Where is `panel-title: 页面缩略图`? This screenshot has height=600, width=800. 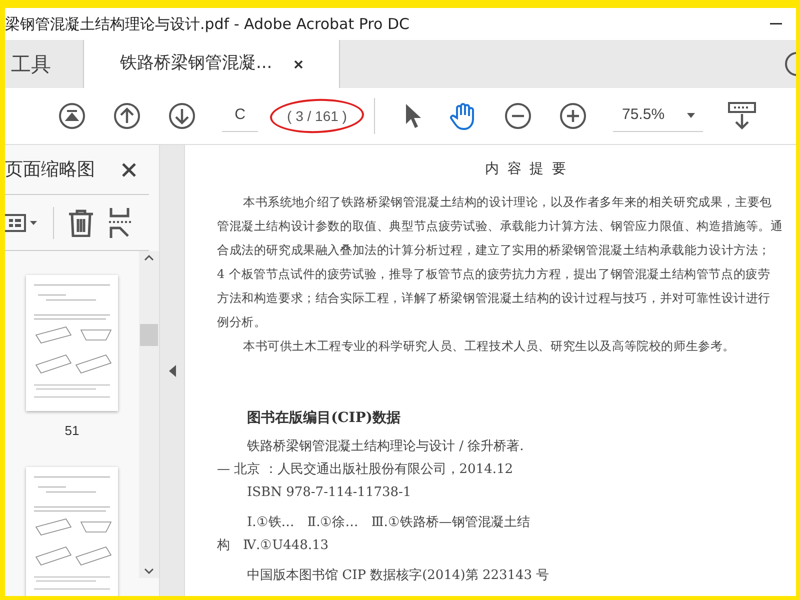 panel-title: 页面缩略图 is located at coordinates (50, 170).